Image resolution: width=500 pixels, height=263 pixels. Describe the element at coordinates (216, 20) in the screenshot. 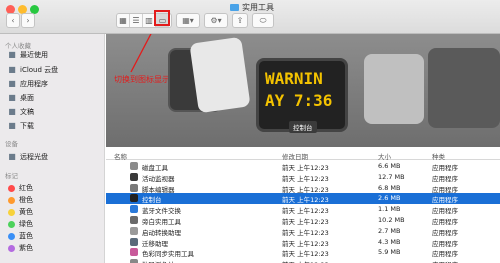

I see `action-button: ⚙▾` at that location.